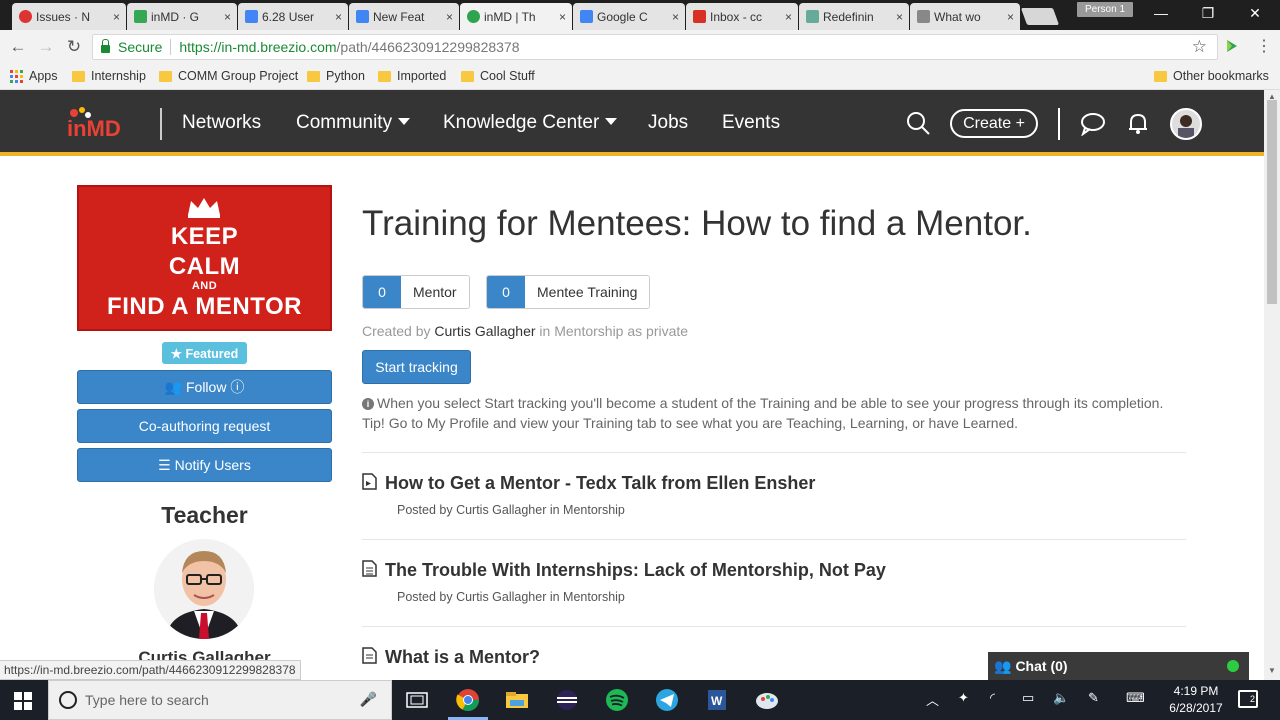  Describe the element at coordinates (992, 698) in the screenshot. I see `wifi-icon: ◜` at that location.